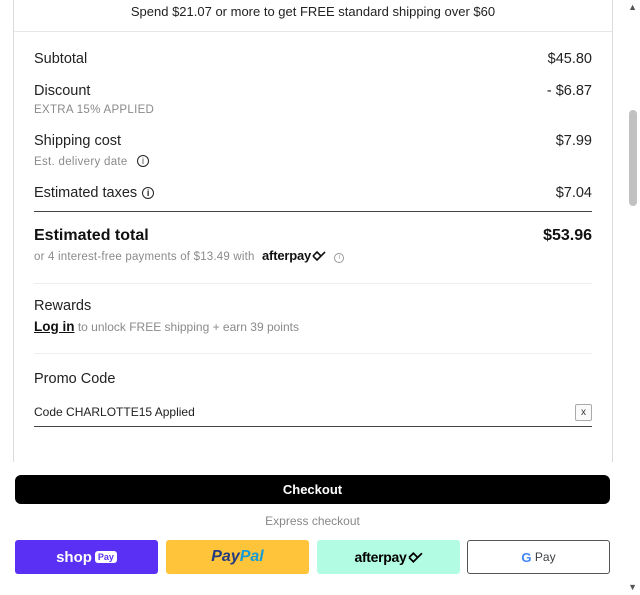 The width and height of the screenshot is (640, 595). Describe the element at coordinates (313, 91) in the screenshot. I see `discount-row: Discount - $6.87` at that location.